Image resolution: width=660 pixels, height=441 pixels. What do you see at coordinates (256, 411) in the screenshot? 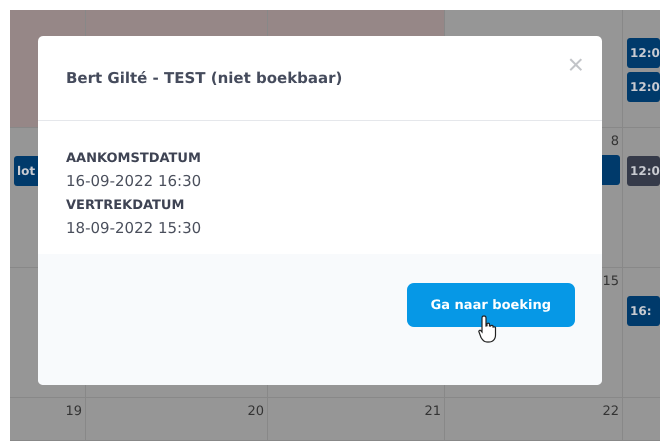
I see `day-number: 20` at bounding box center [256, 411].